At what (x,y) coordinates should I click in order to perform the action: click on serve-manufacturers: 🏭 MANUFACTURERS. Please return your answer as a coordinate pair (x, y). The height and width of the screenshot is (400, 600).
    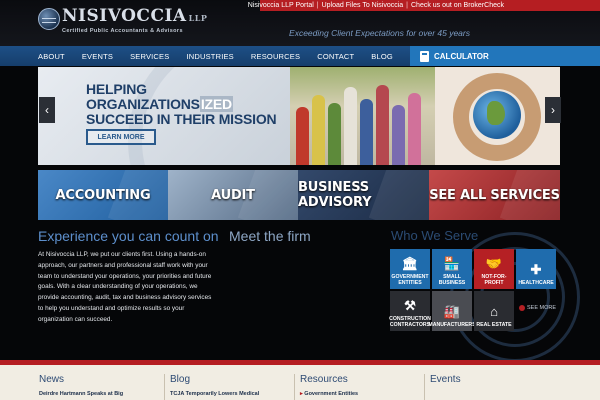
    Looking at the image, I should click on (452, 311).